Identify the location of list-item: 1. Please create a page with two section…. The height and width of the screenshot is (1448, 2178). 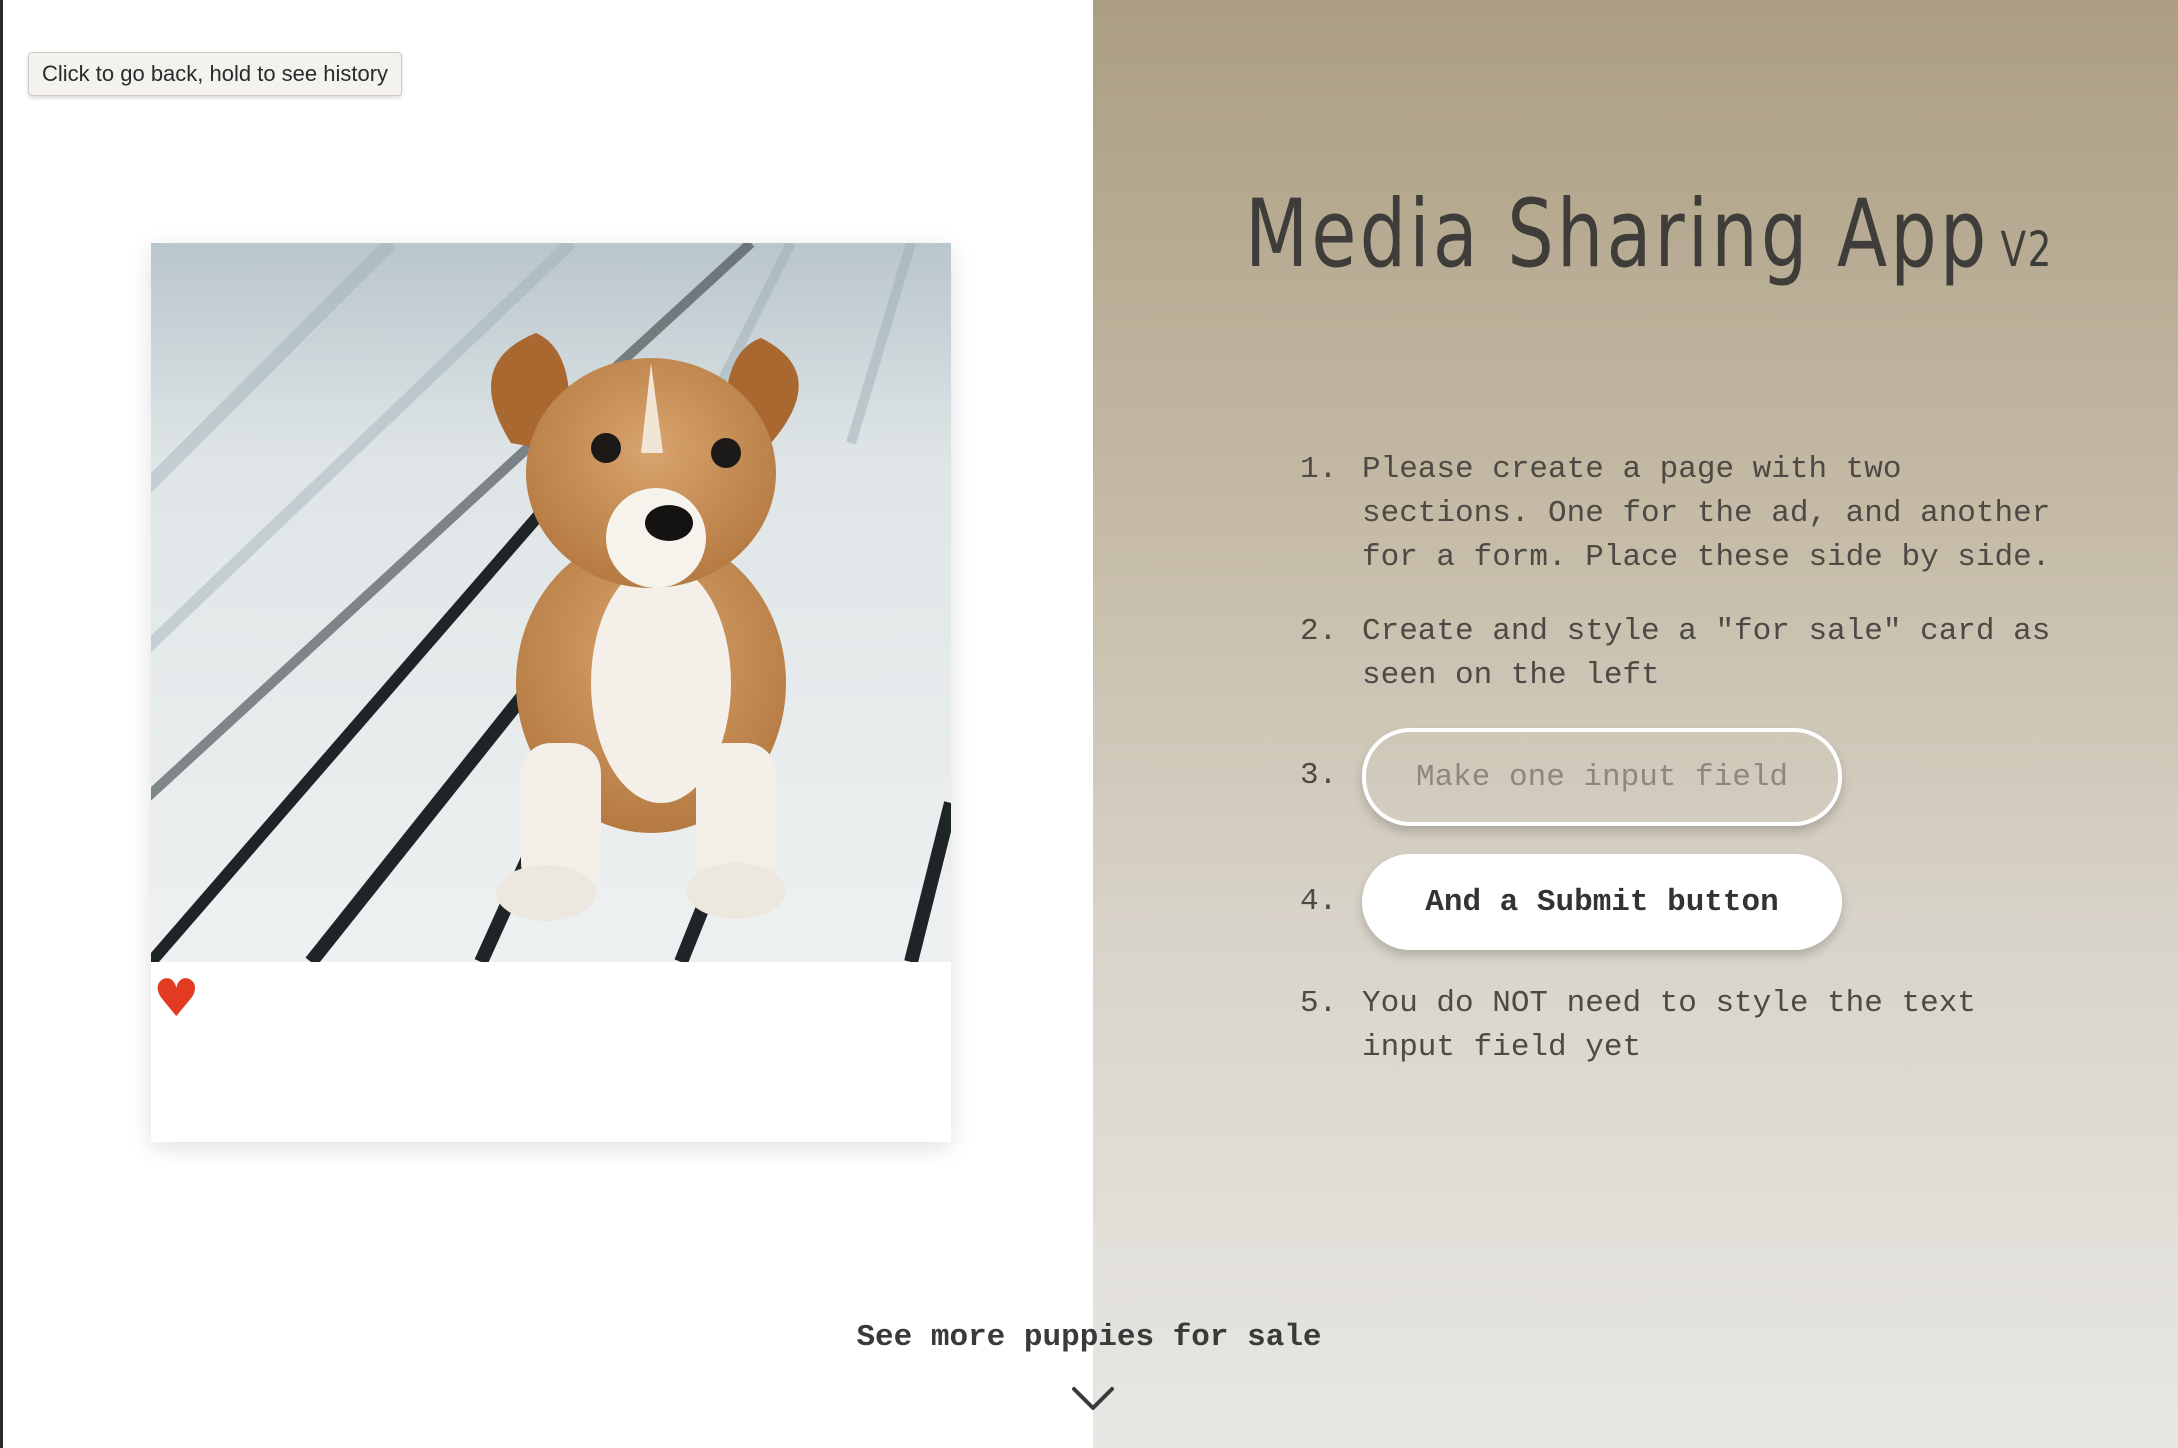
(1680, 514).